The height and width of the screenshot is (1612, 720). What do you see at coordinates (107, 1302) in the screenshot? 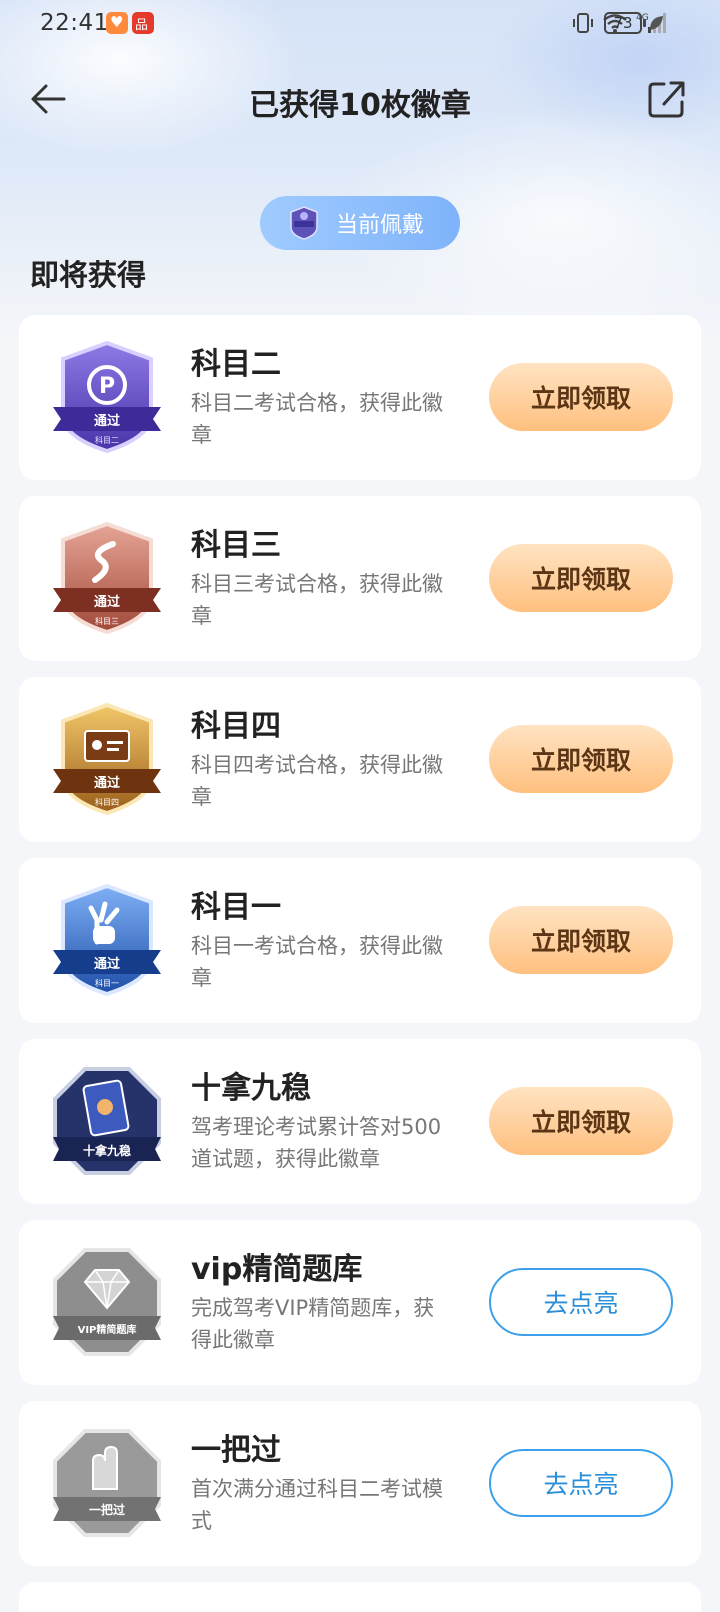
I see `vip-question-bank-badge-icon: VIP精简题库` at bounding box center [107, 1302].